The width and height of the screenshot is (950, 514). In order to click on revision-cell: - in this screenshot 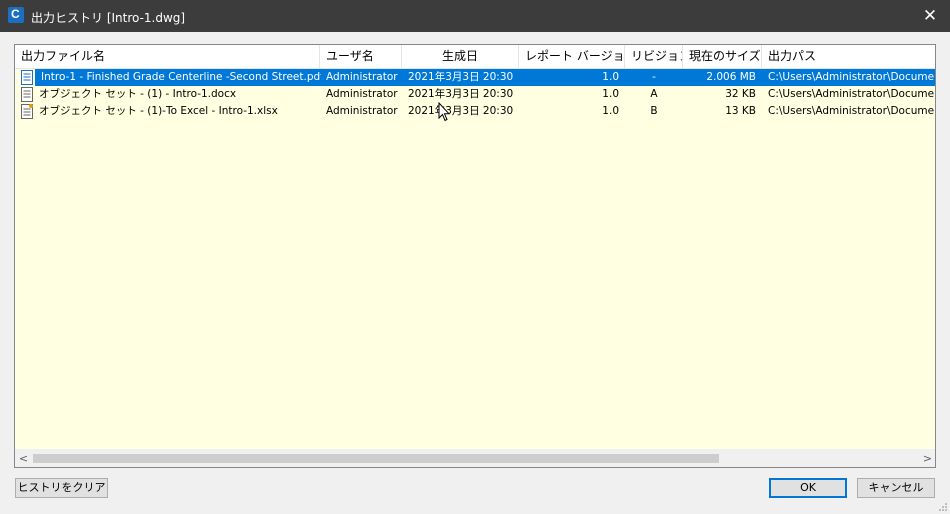, I will do `click(654, 77)`.